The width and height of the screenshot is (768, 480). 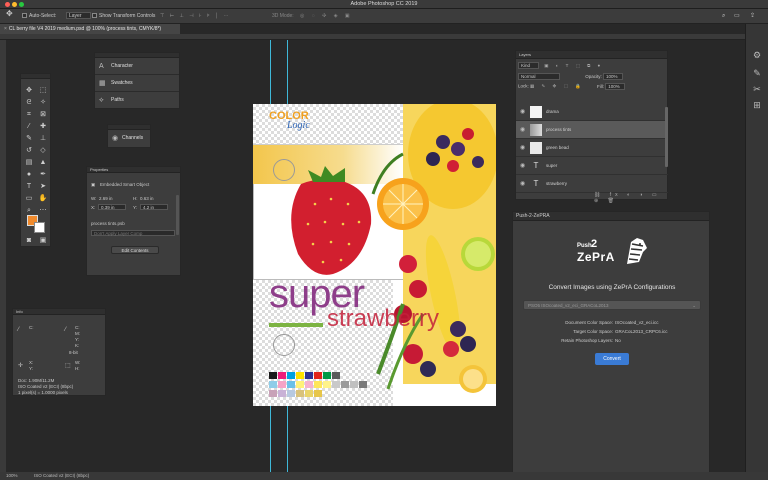 I want to click on screen-mode-icon: ▣, so click(x=43, y=241).